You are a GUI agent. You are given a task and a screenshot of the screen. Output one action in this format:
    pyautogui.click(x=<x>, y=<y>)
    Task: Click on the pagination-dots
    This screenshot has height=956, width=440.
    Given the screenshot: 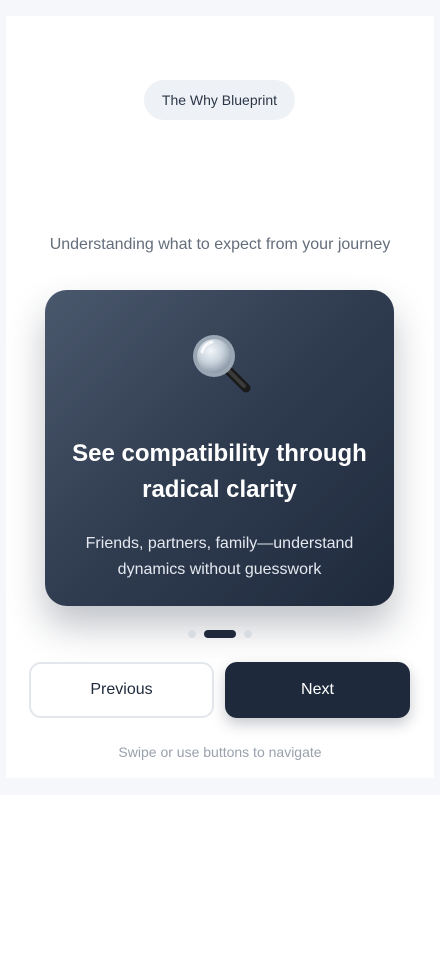 What is the action you would take?
    pyautogui.click(x=220, y=634)
    